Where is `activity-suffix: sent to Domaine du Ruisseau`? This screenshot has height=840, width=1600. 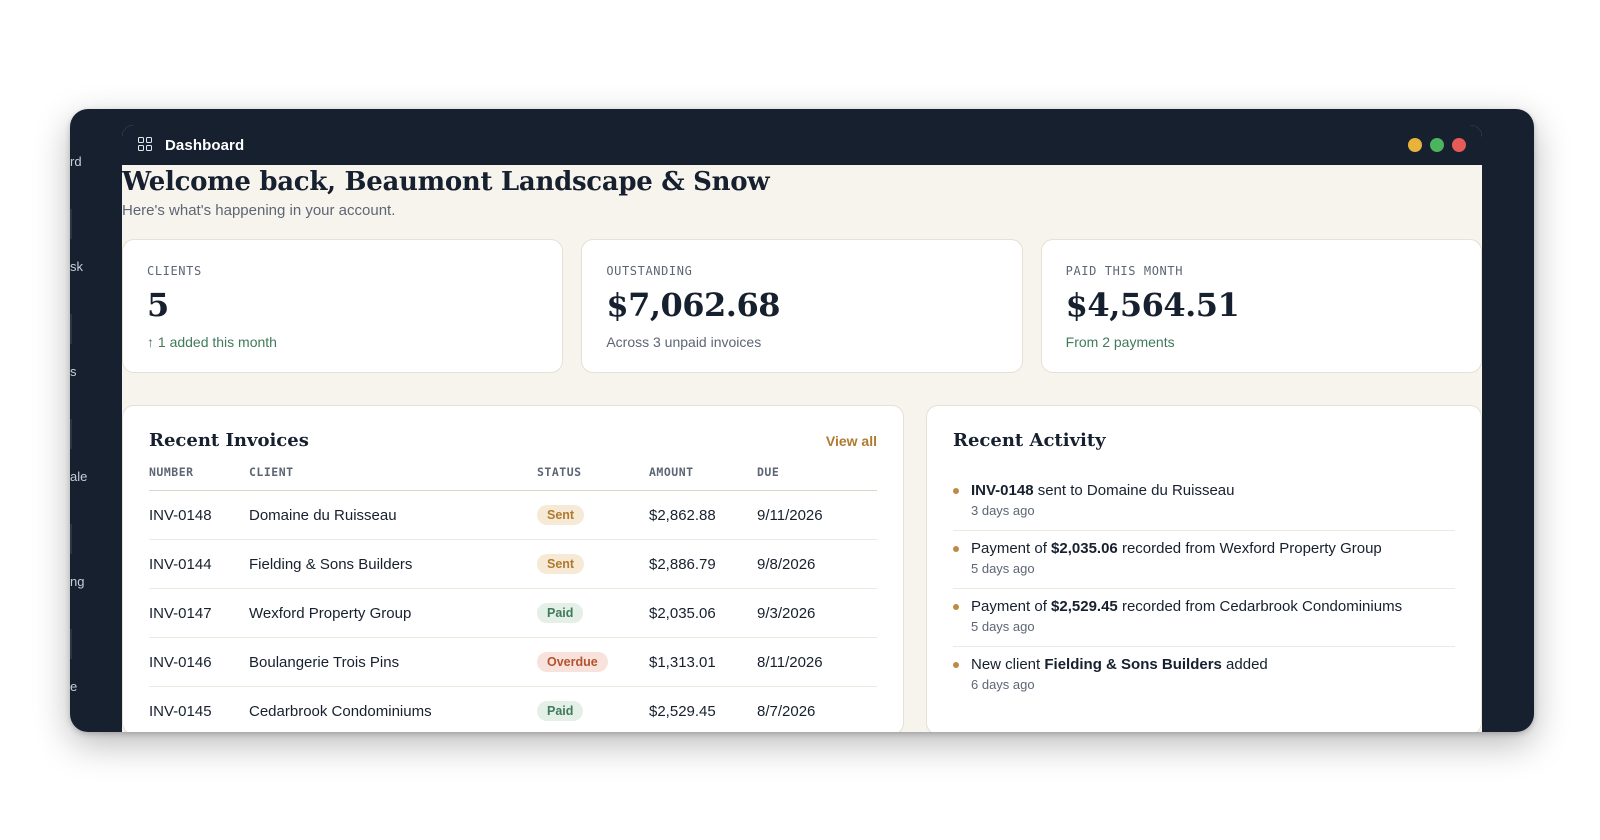 activity-suffix: sent to Domaine du Ruisseau is located at coordinates (1134, 490).